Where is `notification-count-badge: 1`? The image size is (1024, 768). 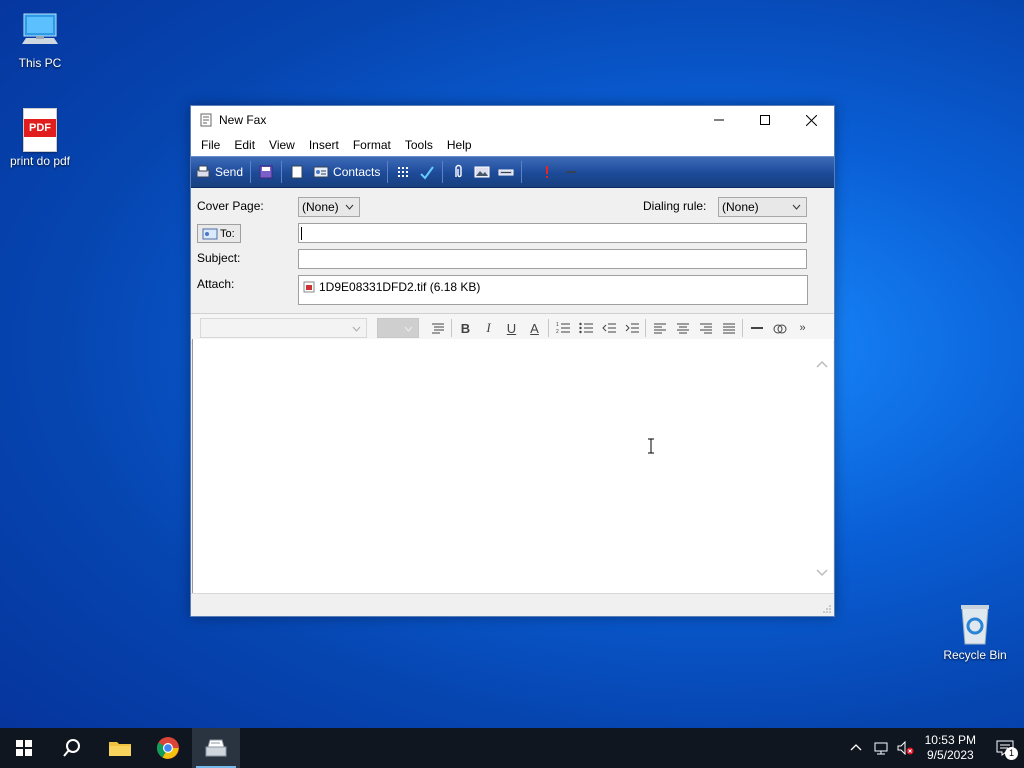 notification-count-badge: 1 is located at coordinates (1011, 753).